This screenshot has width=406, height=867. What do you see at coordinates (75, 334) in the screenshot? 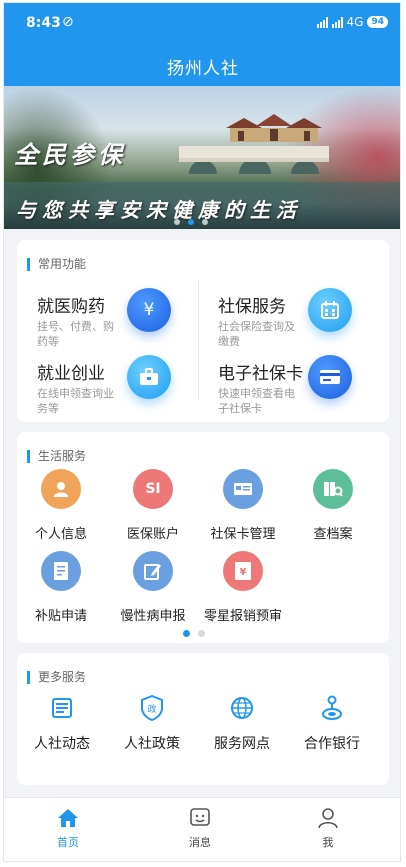
I see `service-subtitle: 挂号、付费、购药等` at bounding box center [75, 334].